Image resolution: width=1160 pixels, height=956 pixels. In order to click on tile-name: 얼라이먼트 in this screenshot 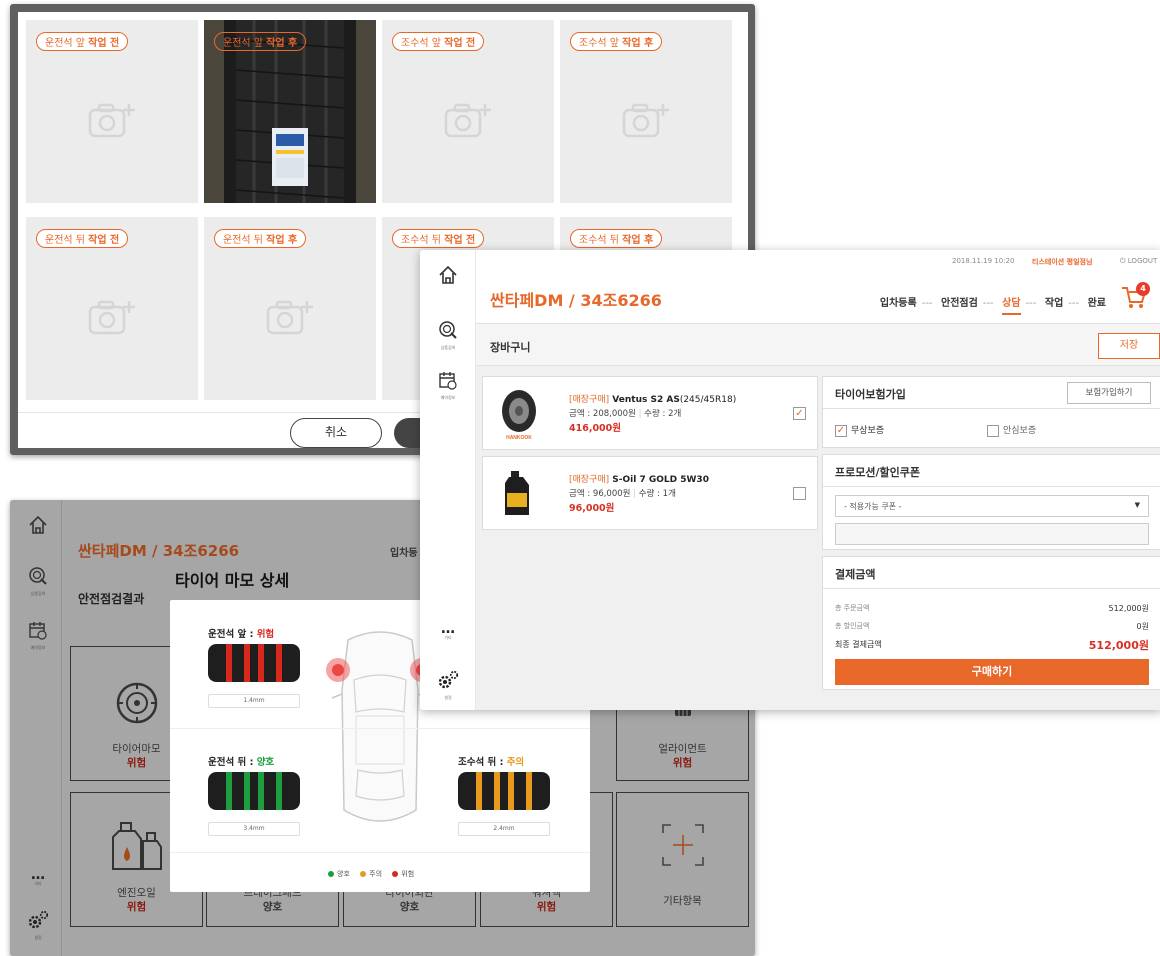, I will do `click(682, 749)`.